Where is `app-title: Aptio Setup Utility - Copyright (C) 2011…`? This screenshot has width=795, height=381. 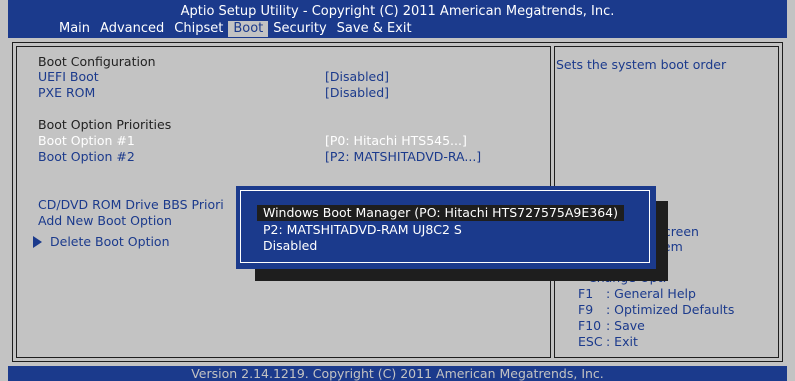
app-title: Aptio Setup Utility - Copyright (C) 2011… is located at coordinates (397, 11).